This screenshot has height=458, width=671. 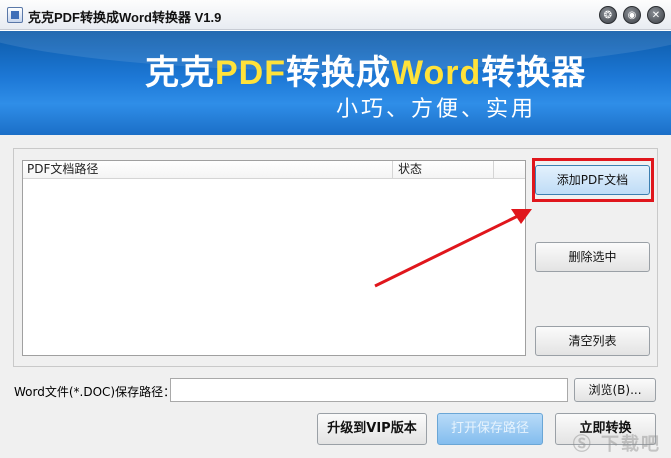 What do you see at coordinates (632, 15) in the screenshot?
I see `minimize-icon: ◉` at bounding box center [632, 15].